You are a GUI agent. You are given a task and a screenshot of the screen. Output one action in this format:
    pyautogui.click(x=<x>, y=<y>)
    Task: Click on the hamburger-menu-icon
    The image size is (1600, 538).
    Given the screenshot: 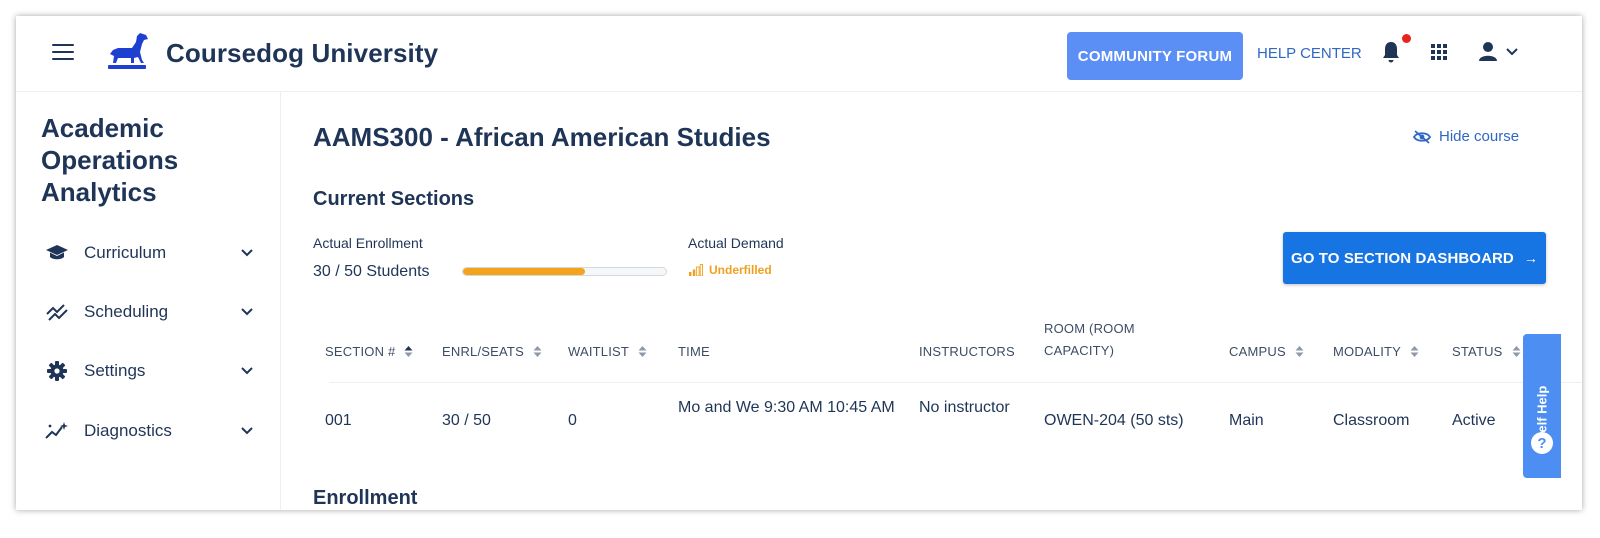 What is the action you would take?
    pyautogui.click(x=63, y=53)
    